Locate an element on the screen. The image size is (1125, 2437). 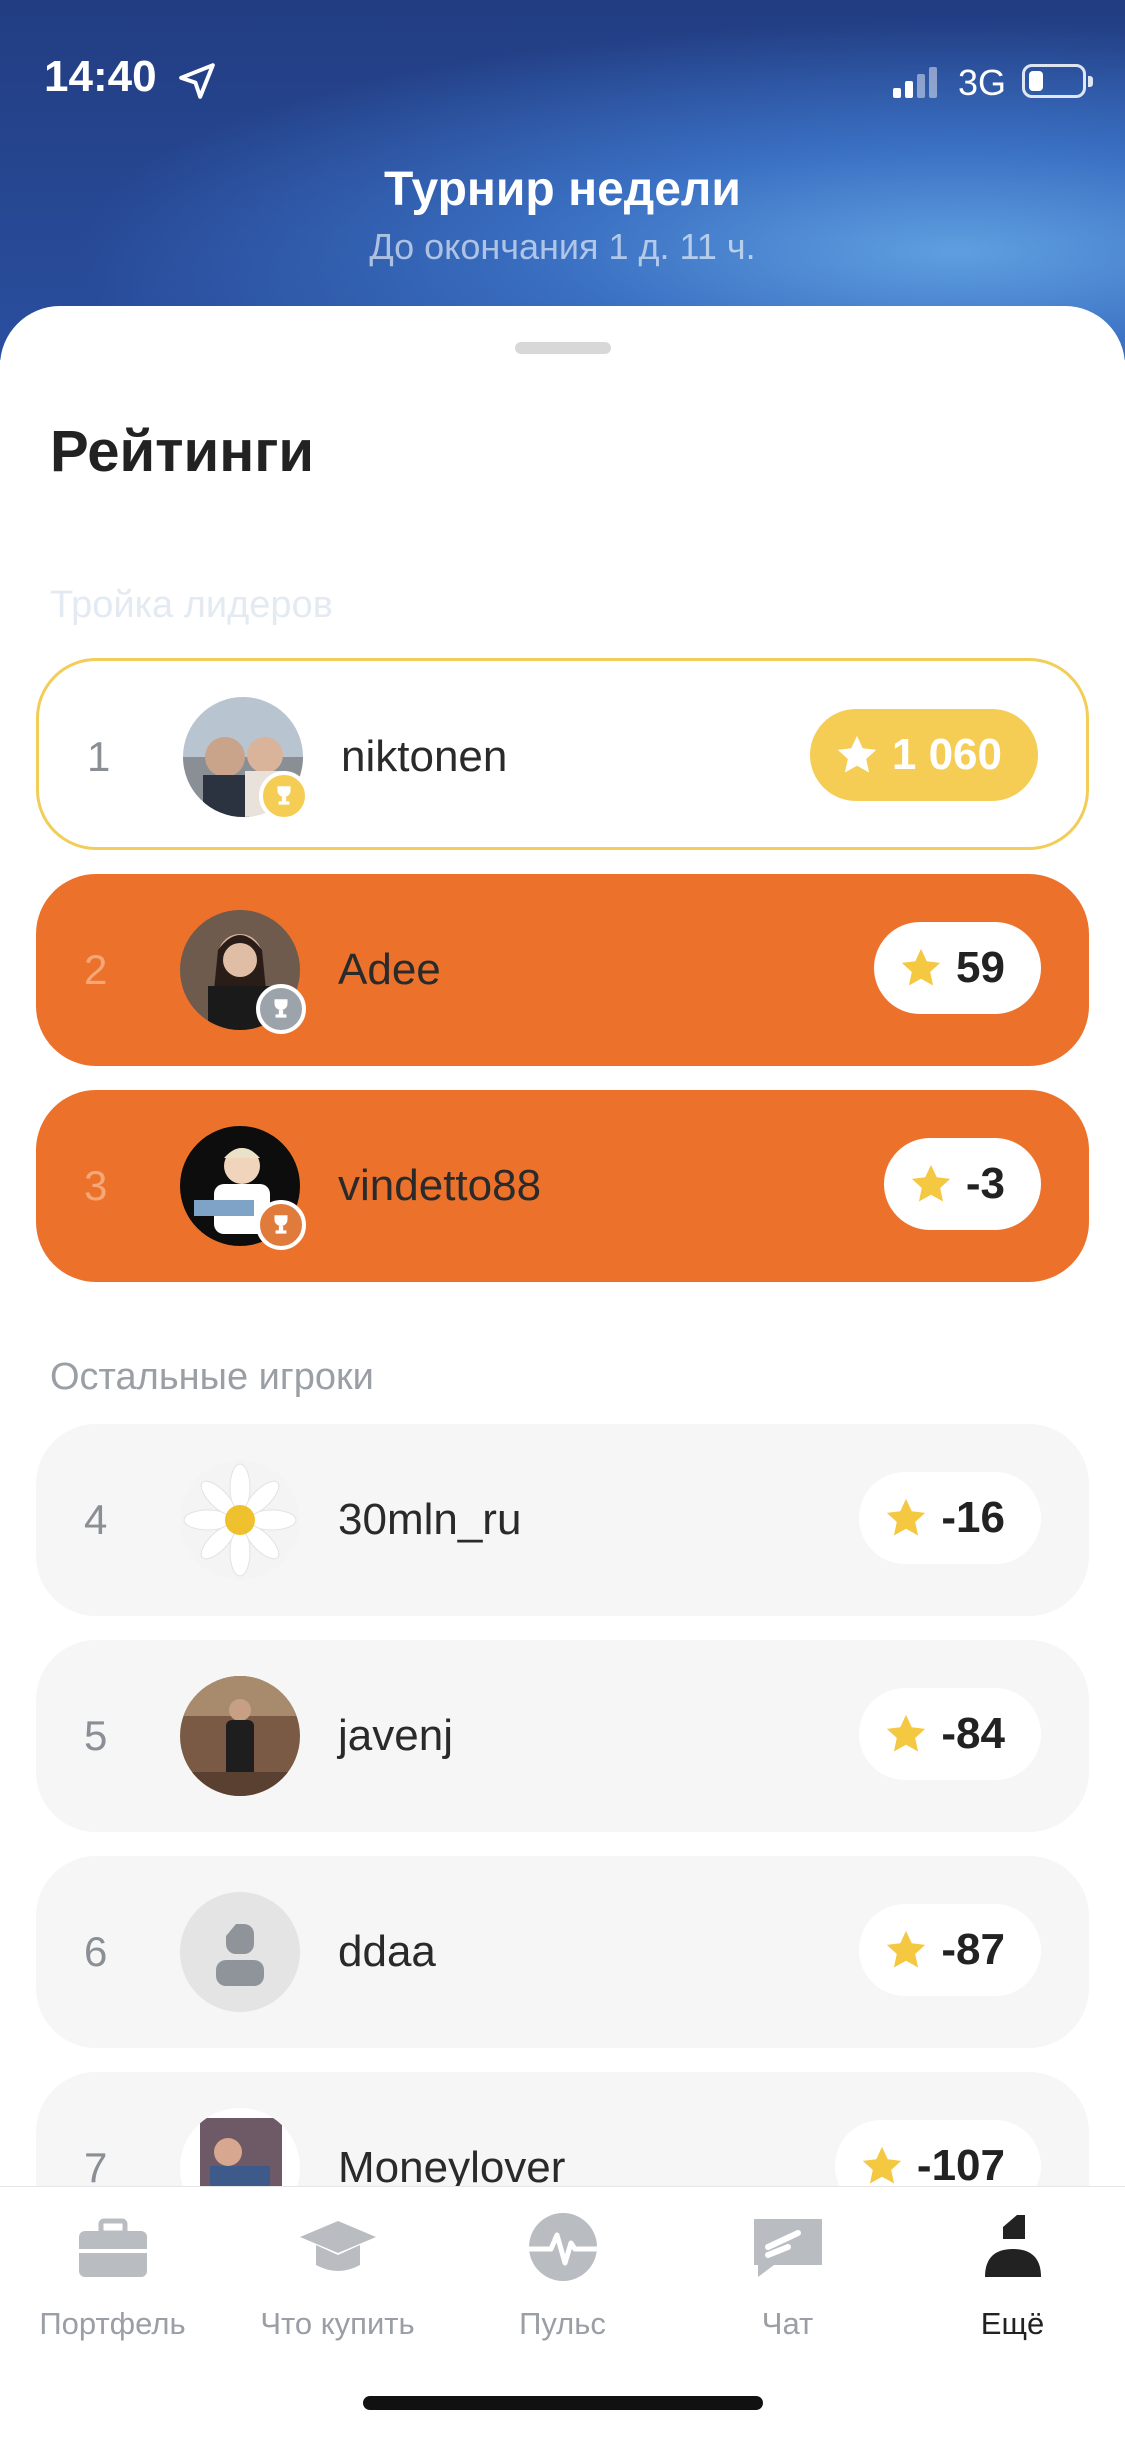
default-avatar-icon is located at coordinates (240, 1952).